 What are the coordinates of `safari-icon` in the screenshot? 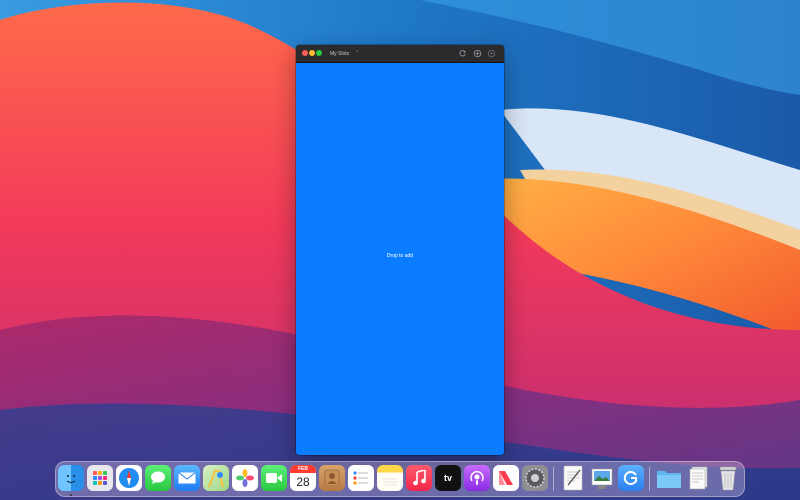 It's located at (129, 478).